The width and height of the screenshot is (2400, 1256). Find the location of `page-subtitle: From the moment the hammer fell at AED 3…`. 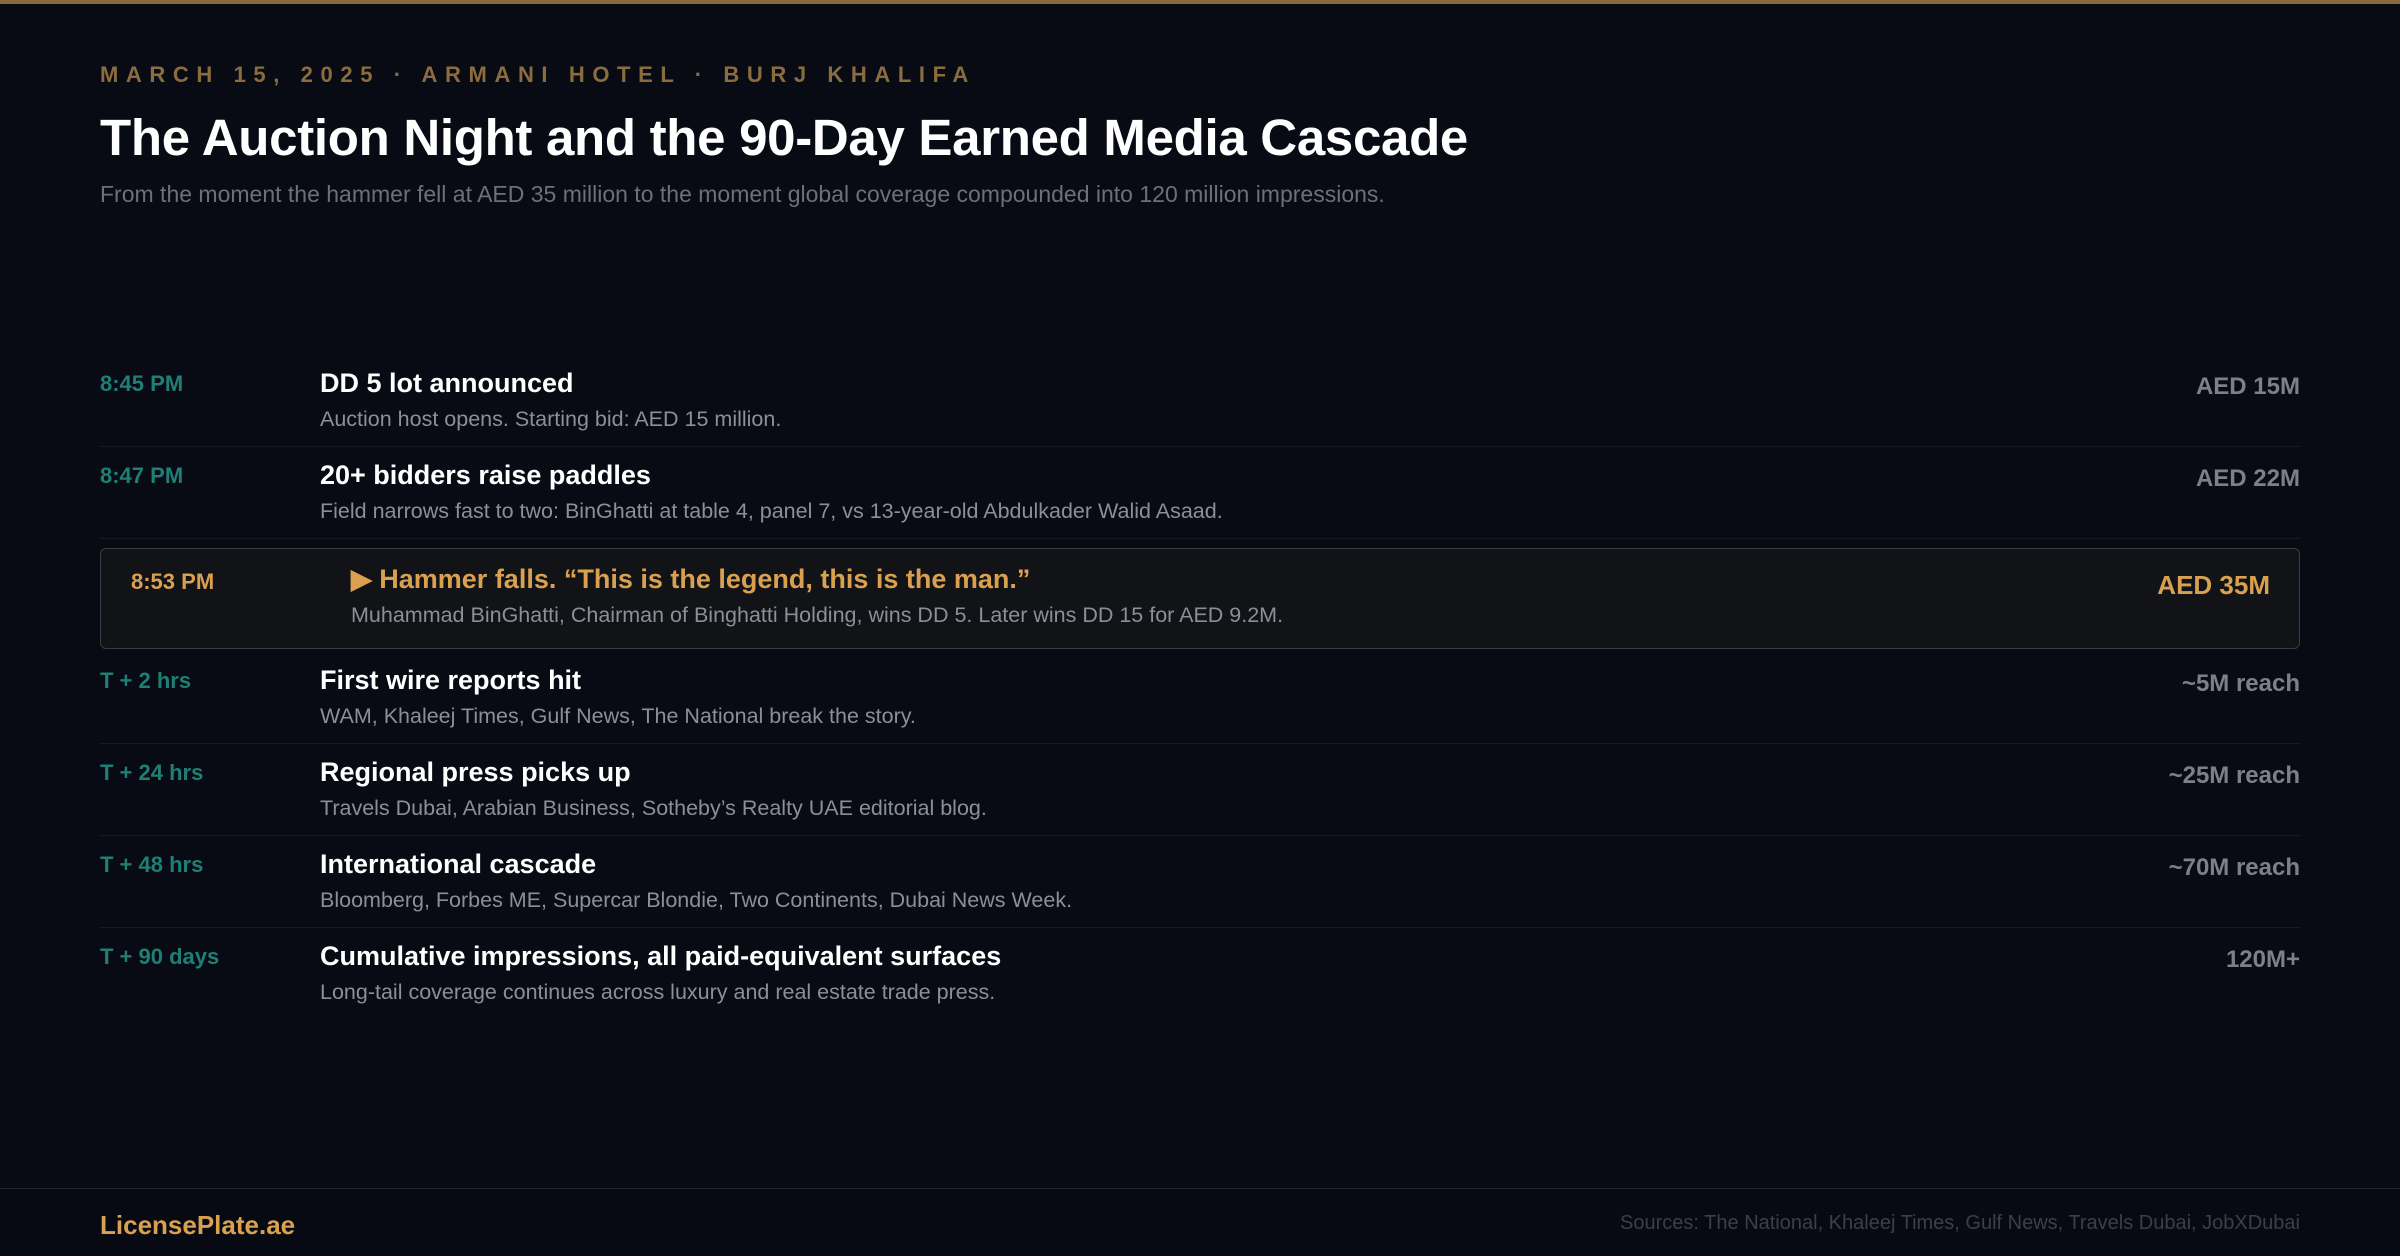

page-subtitle: From the moment the hammer fell at AED 3… is located at coordinates (742, 194).